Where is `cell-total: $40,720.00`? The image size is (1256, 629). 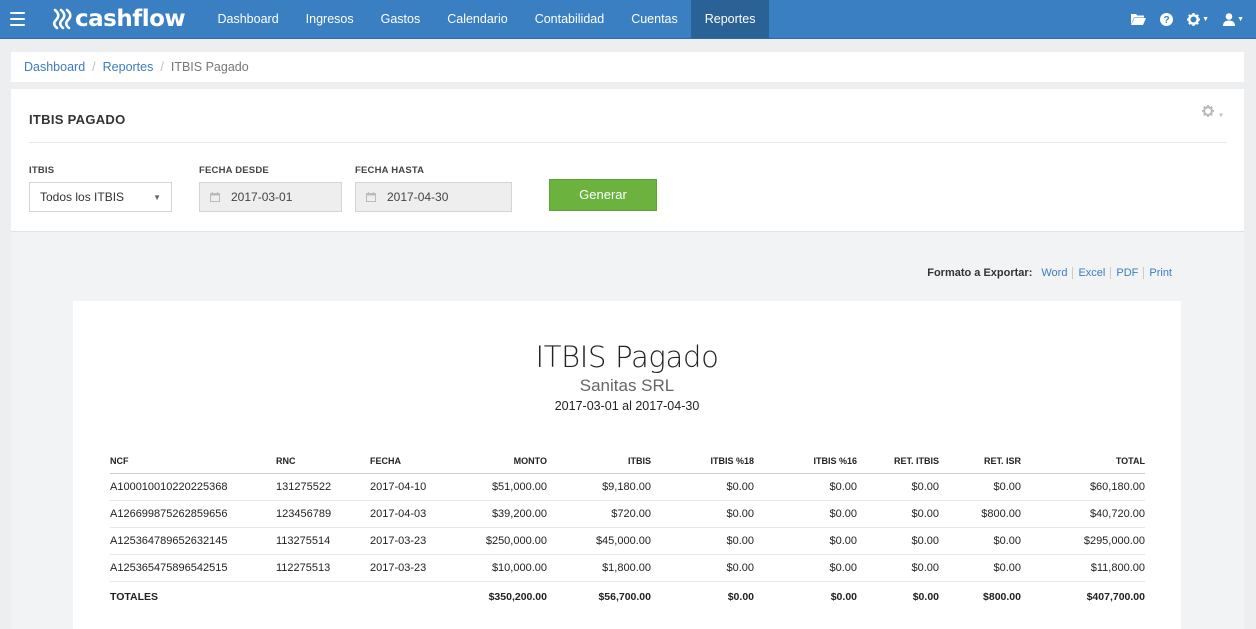 cell-total: $40,720.00 is located at coordinates (1083, 514).